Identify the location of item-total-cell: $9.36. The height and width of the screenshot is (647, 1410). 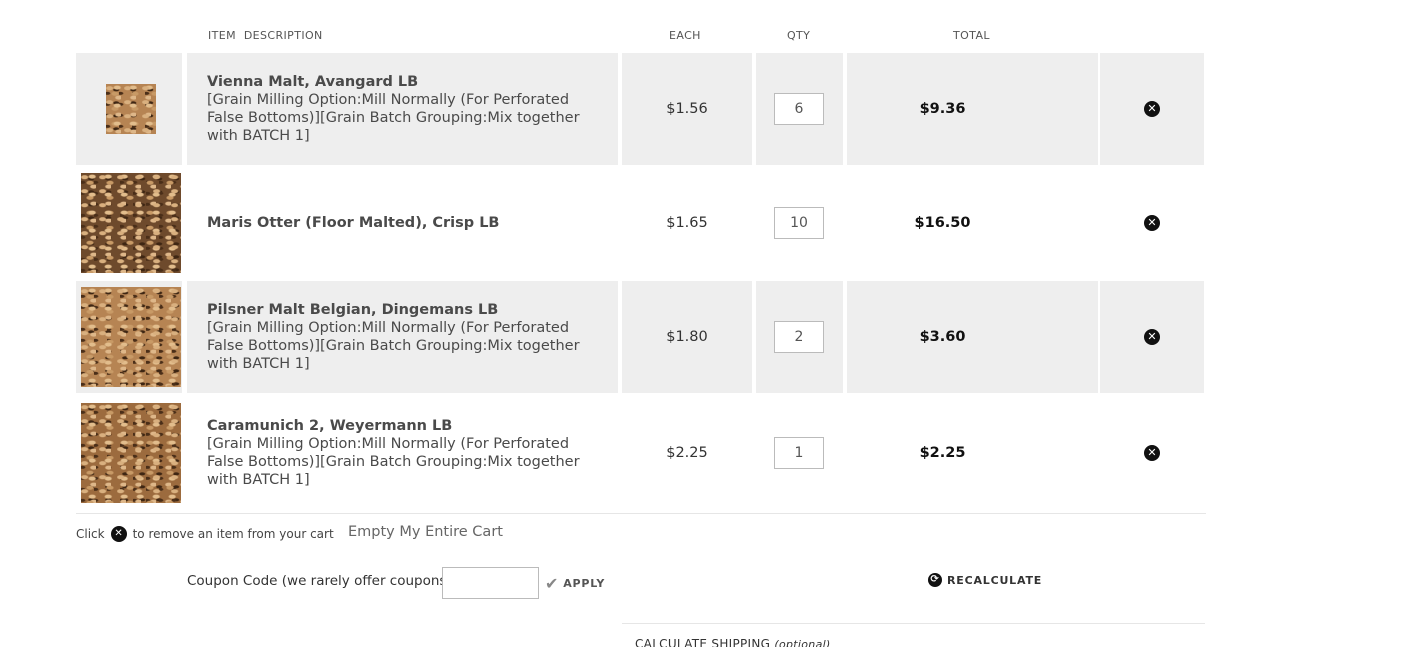
(972, 109).